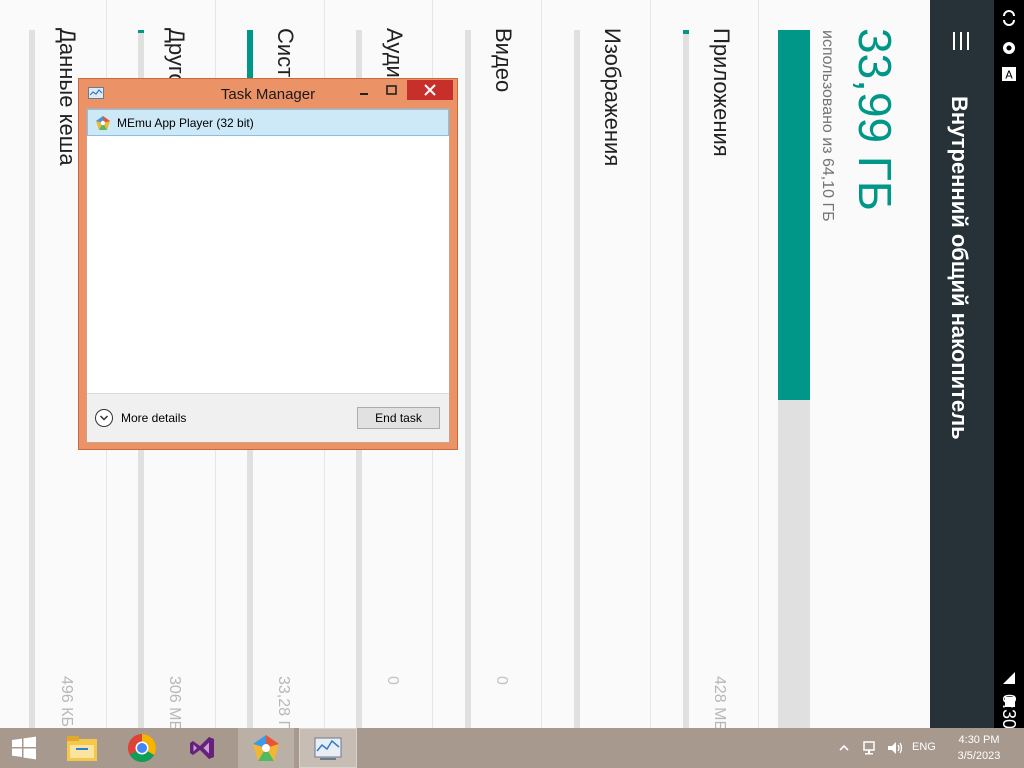 The image size is (1024, 768). What do you see at coordinates (827, 126) in the screenshot?
I see `storage-capacity-label: использовано из 64,10 ГБ` at bounding box center [827, 126].